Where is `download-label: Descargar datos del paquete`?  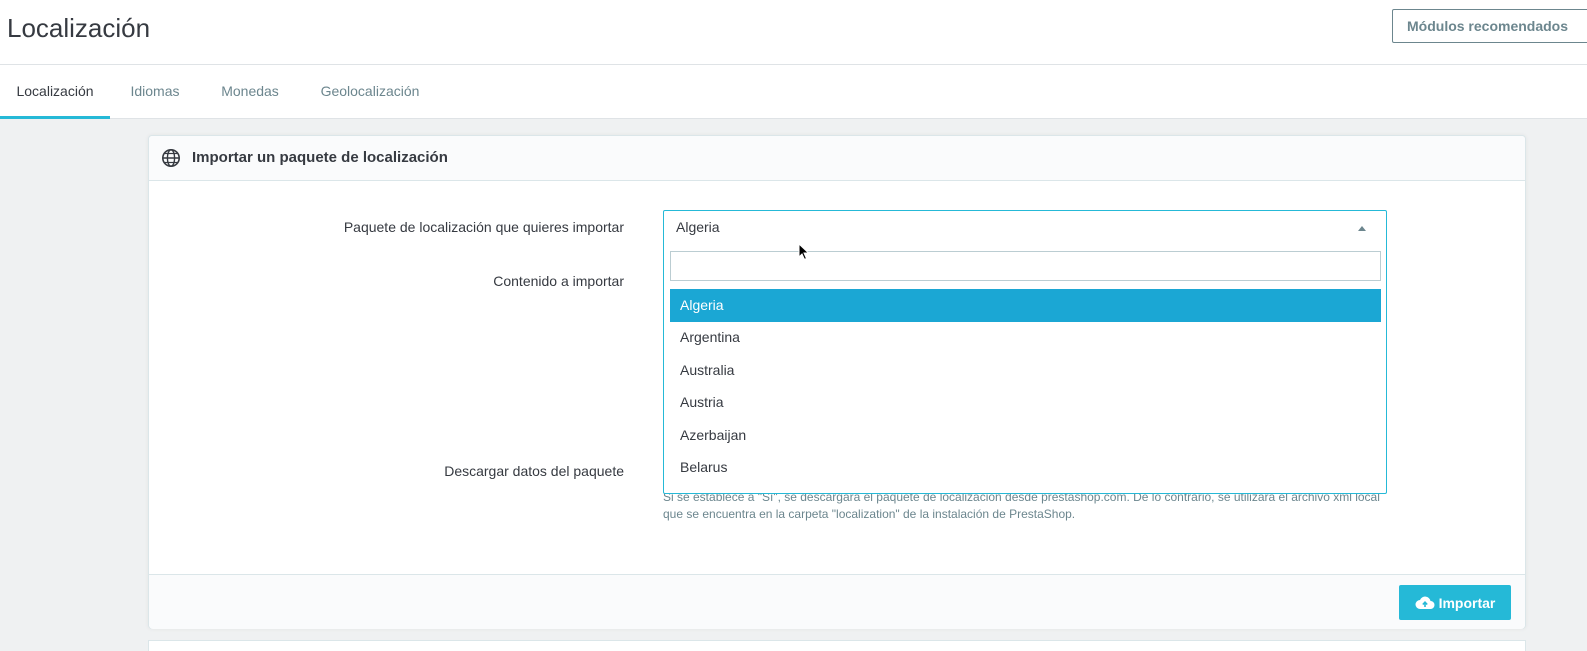 download-label: Descargar datos del paquete is located at coordinates (534, 471).